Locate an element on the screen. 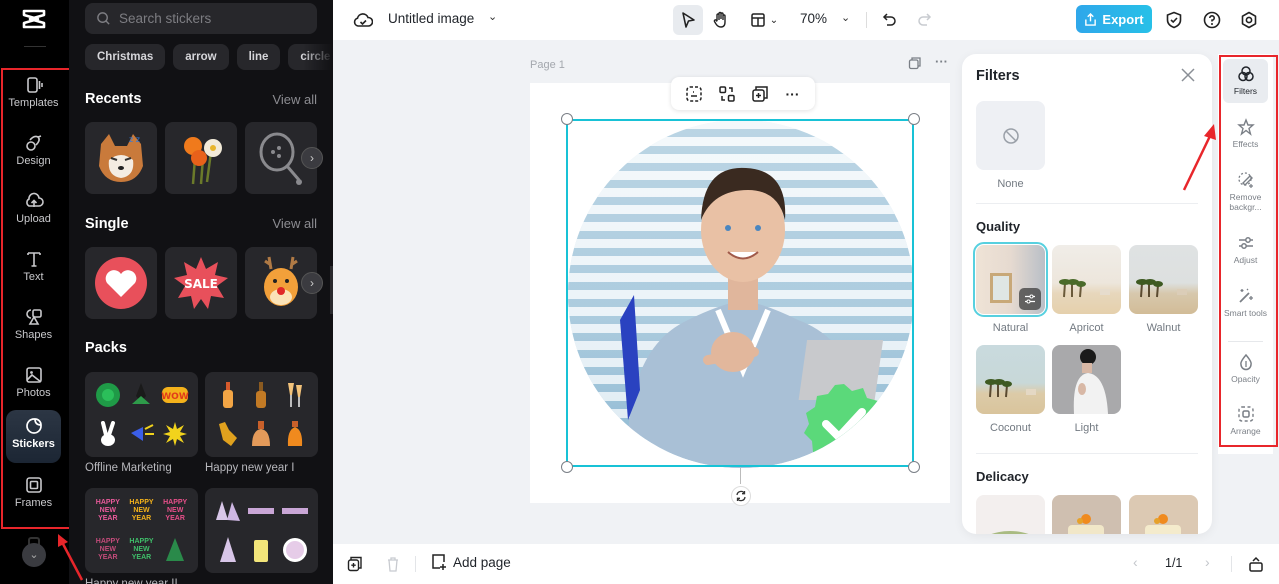  sale-burst-sticker: SALE is located at coordinates (201, 283).